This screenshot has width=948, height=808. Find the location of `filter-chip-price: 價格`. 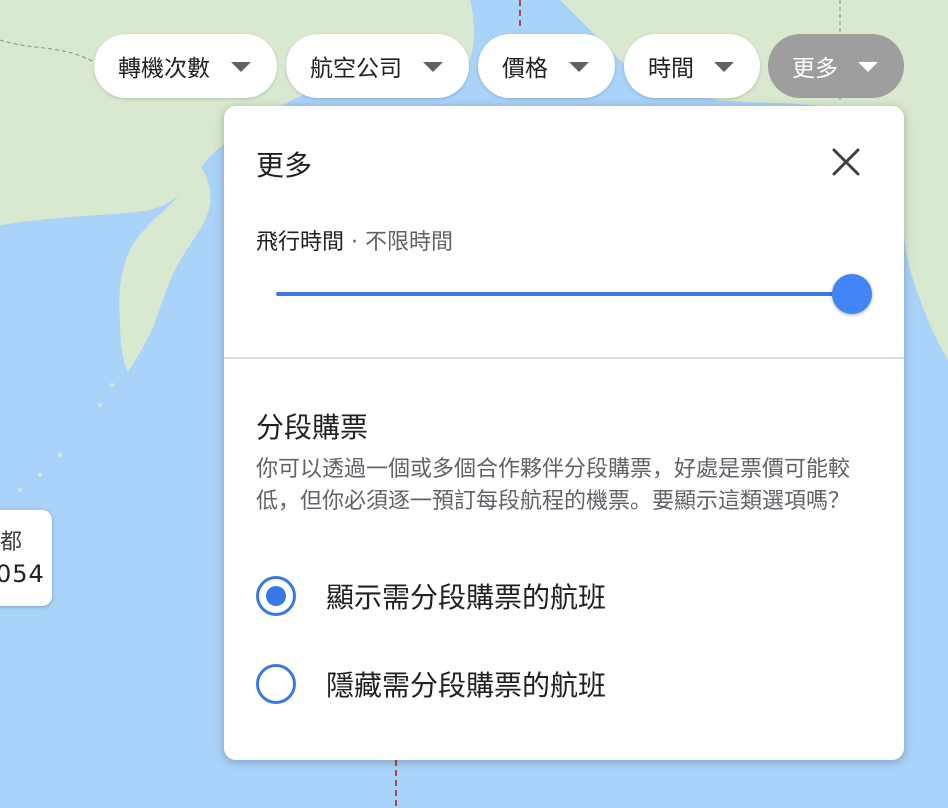

filter-chip-price: 價格 is located at coordinates (546, 66).